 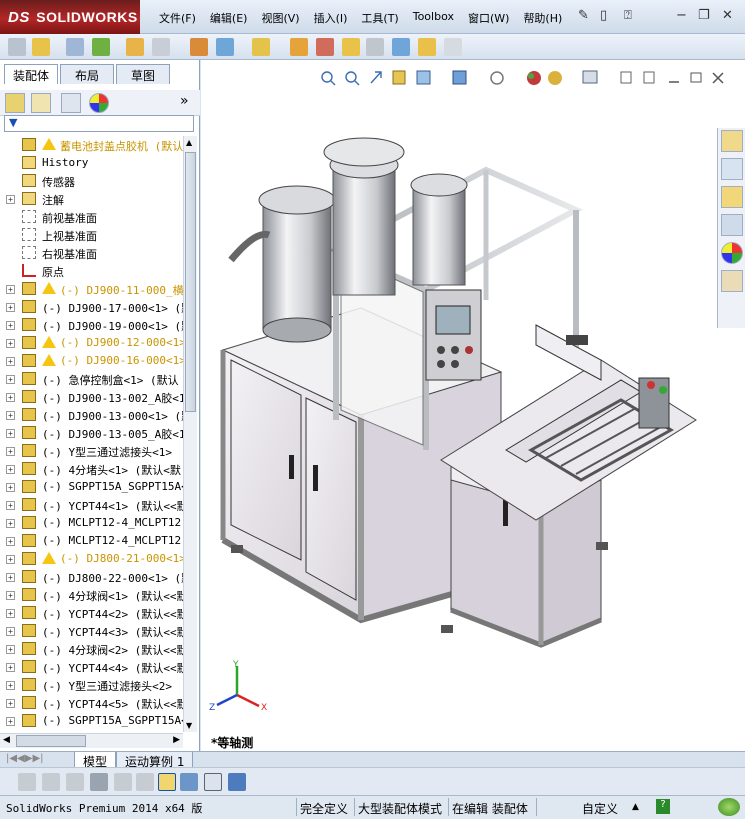 What do you see at coordinates (31, 74) in the screenshot?
I see `tab-assembly: 装配体` at bounding box center [31, 74].